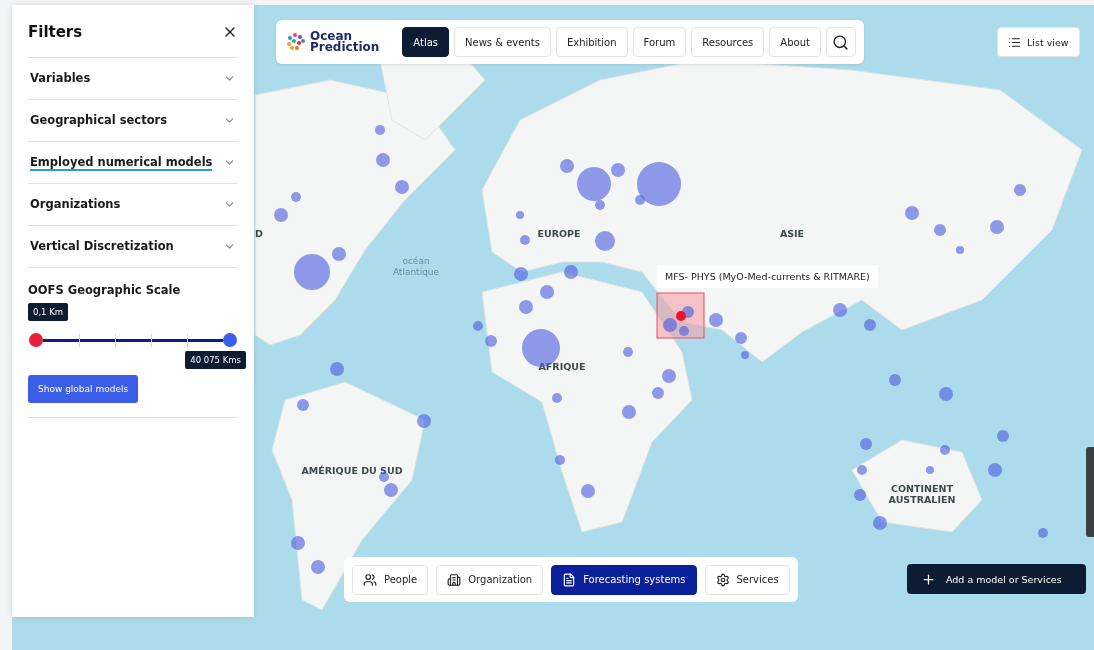 Image resolution: width=1094 pixels, height=650 pixels. Describe the element at coordinates (792, 233) in the screenshot. I see `map-label: ASIE` at that location.